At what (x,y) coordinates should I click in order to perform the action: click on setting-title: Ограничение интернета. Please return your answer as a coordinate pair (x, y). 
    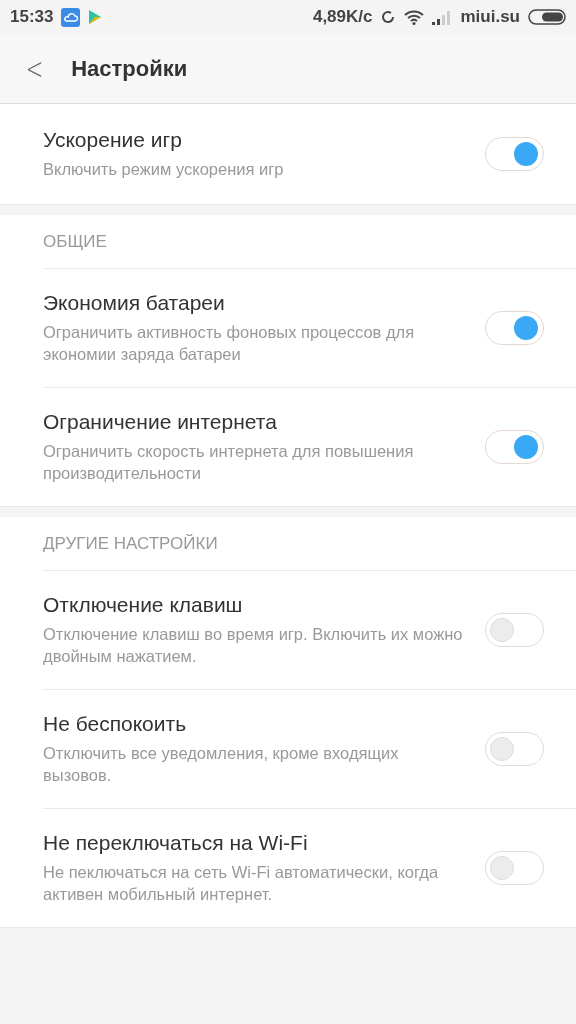
    Looking at the image, I should click on (160, 422).